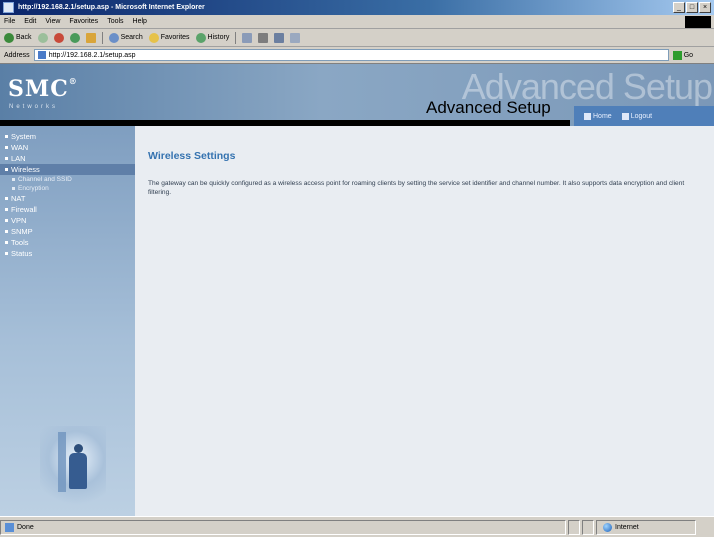 Image resolution: width=714 pixels, height=537 pixels. I want to click on menu-help: Help, so click(140, 21).